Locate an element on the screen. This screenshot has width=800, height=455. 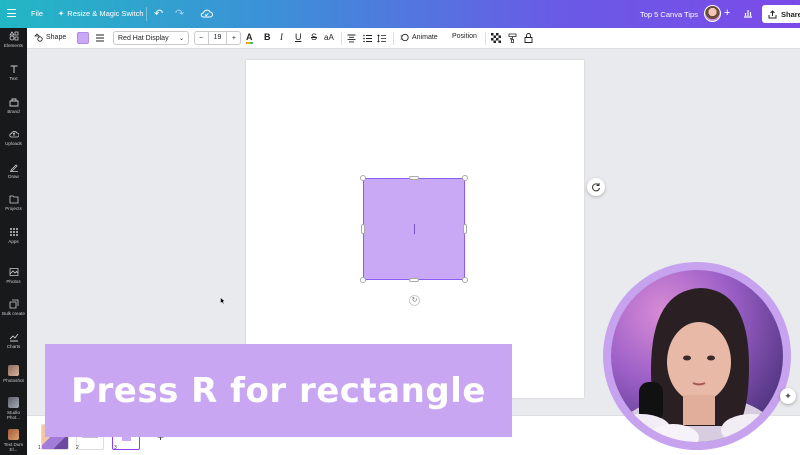
text-icon is located at coordinates (13, 69).